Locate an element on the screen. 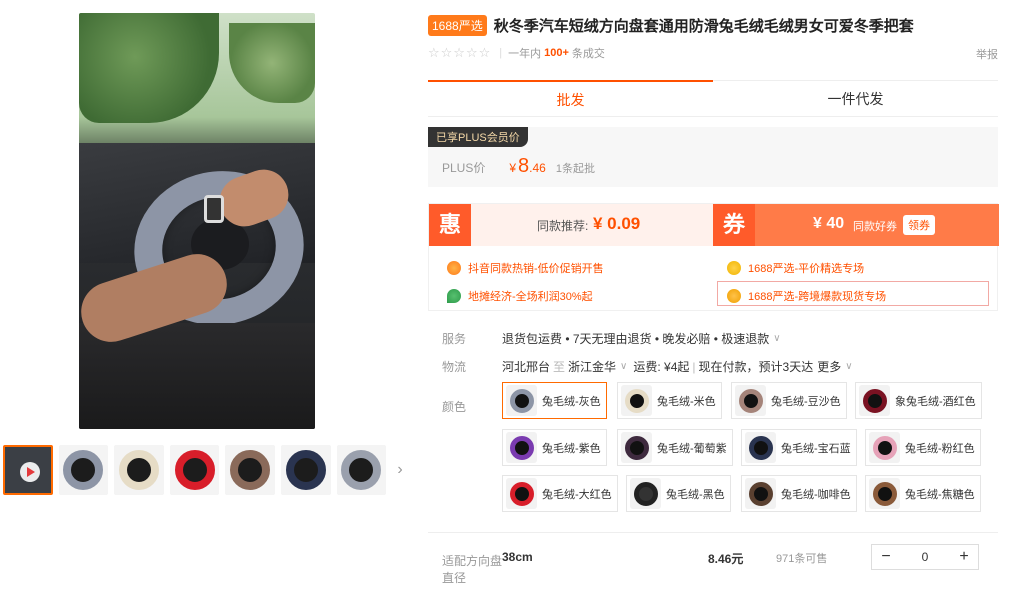 This screenshot has width=1024, height=610. purchase-tabs: 批发 一件代发 is located at coordinates (713, 98).